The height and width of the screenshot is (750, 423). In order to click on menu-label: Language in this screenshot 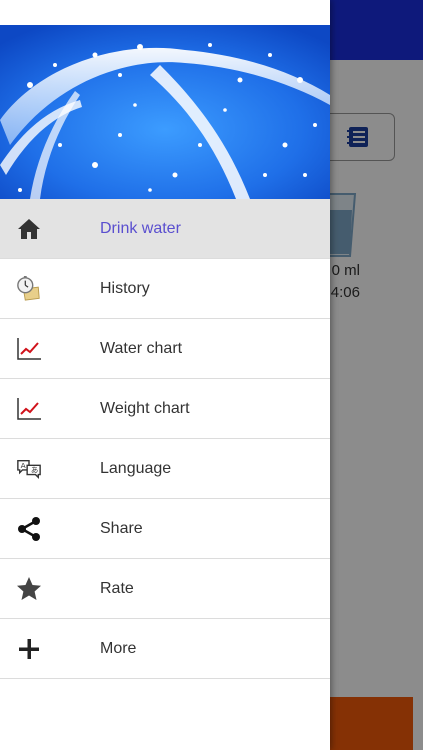, I will do `click(136, 468)`.